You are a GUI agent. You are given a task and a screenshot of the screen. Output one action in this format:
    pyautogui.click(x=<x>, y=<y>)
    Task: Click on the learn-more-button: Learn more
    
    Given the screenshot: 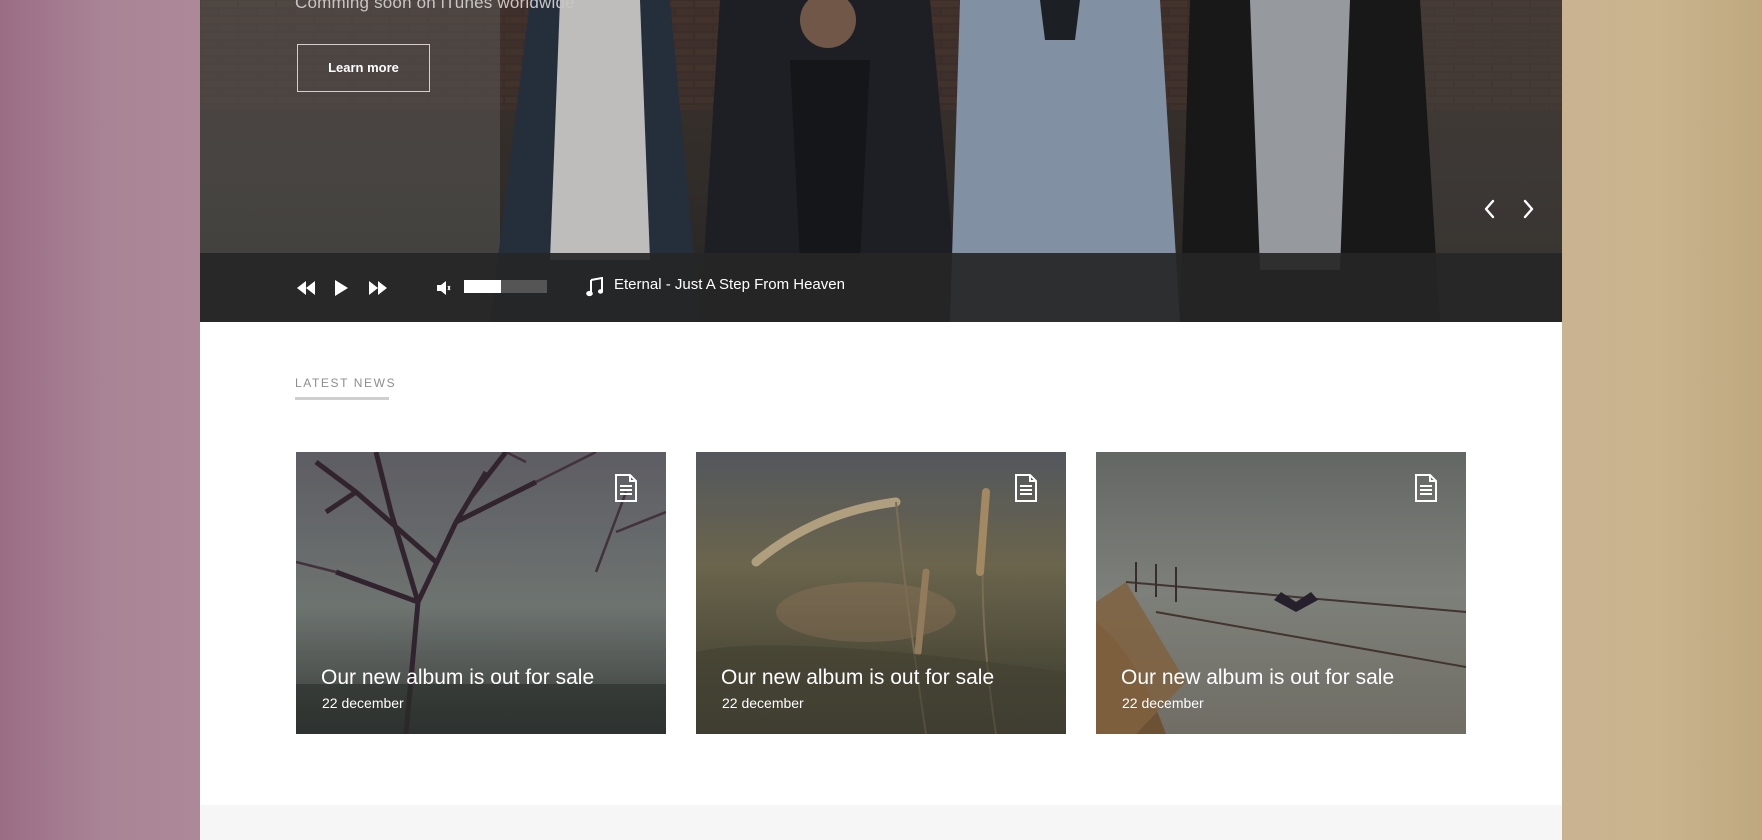 What is the action you would take?
    pyautogui.click(x=363, y=68)
    